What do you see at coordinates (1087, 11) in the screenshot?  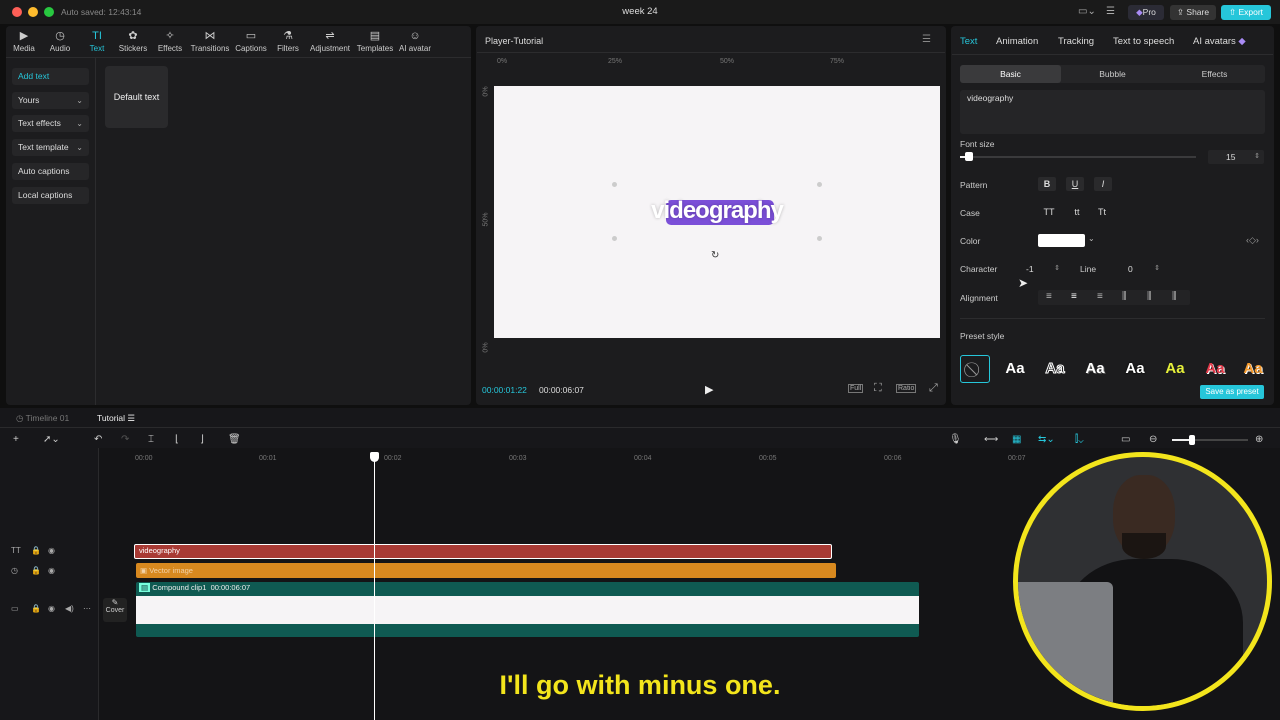 I see `layout-icon: ▭⌄` at bounding box center [1087, 11].